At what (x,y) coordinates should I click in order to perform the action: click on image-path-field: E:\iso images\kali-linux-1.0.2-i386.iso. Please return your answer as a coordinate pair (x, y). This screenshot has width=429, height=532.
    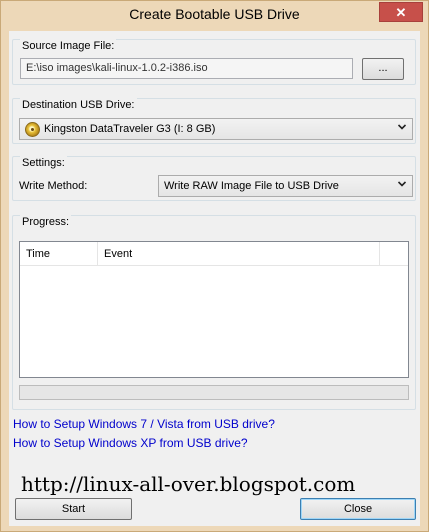
    Looking at the image, I should click on (186, 68).